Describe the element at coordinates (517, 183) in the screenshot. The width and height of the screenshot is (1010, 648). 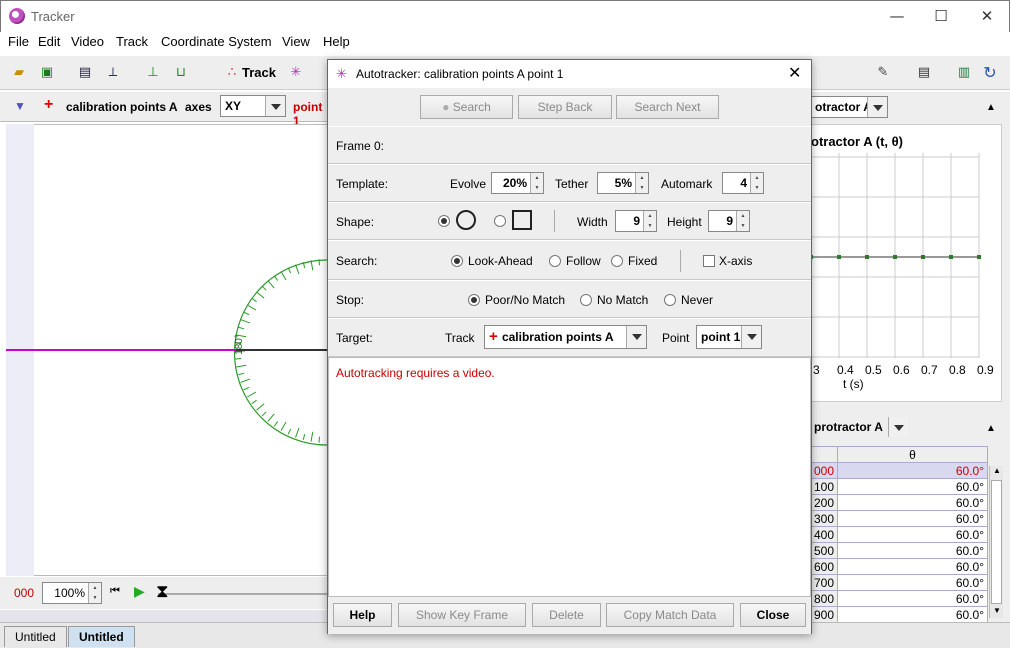
I see `evolve-spinner: 20% ▲ ▼` at that location.